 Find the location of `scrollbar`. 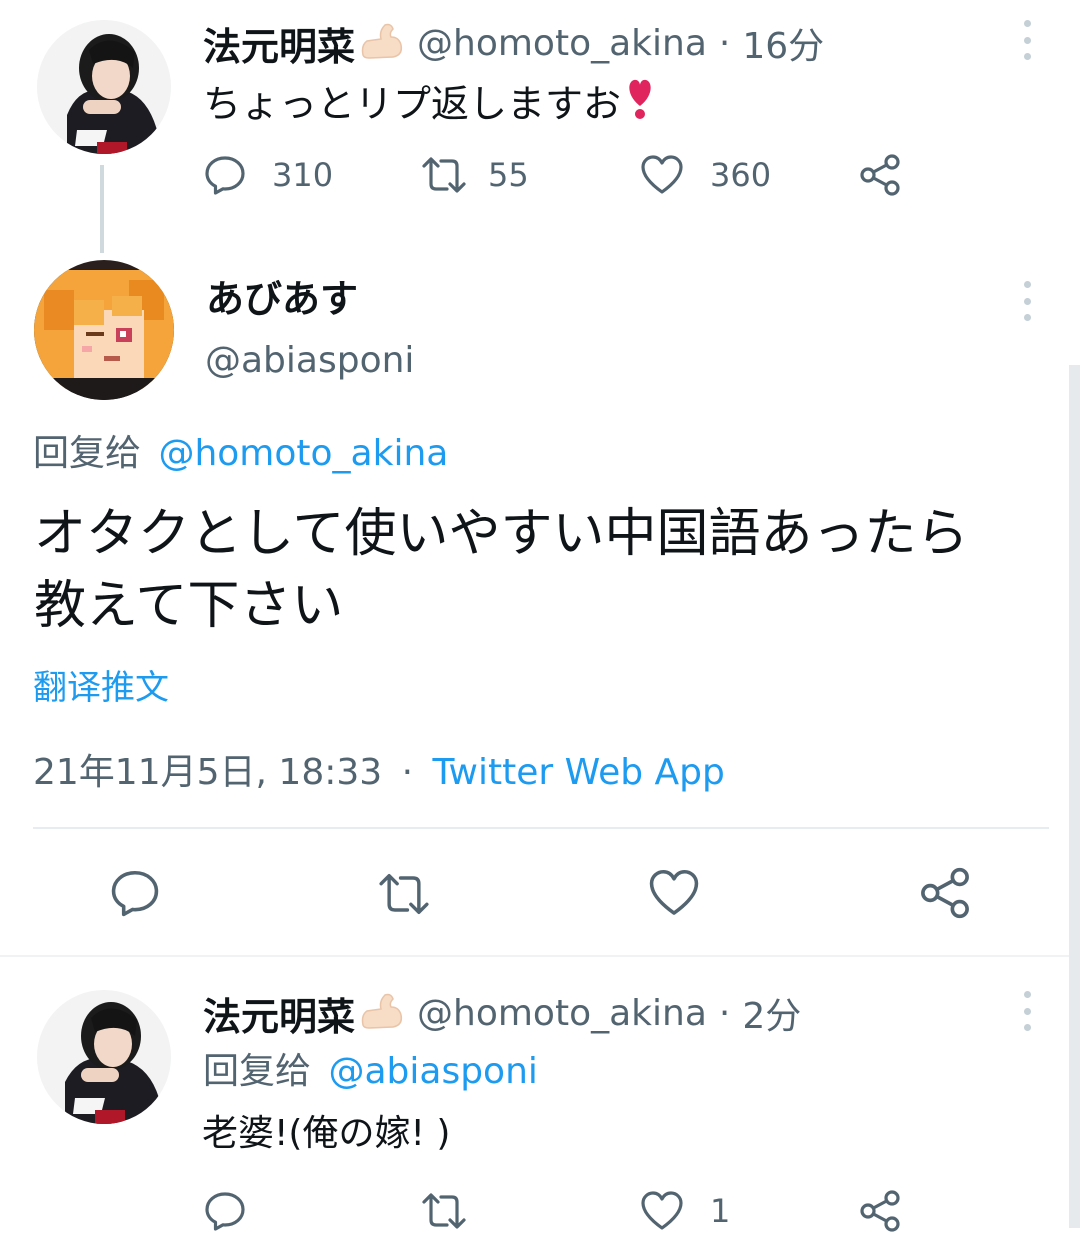

scrollbar is located at coordinates (1074, 796).